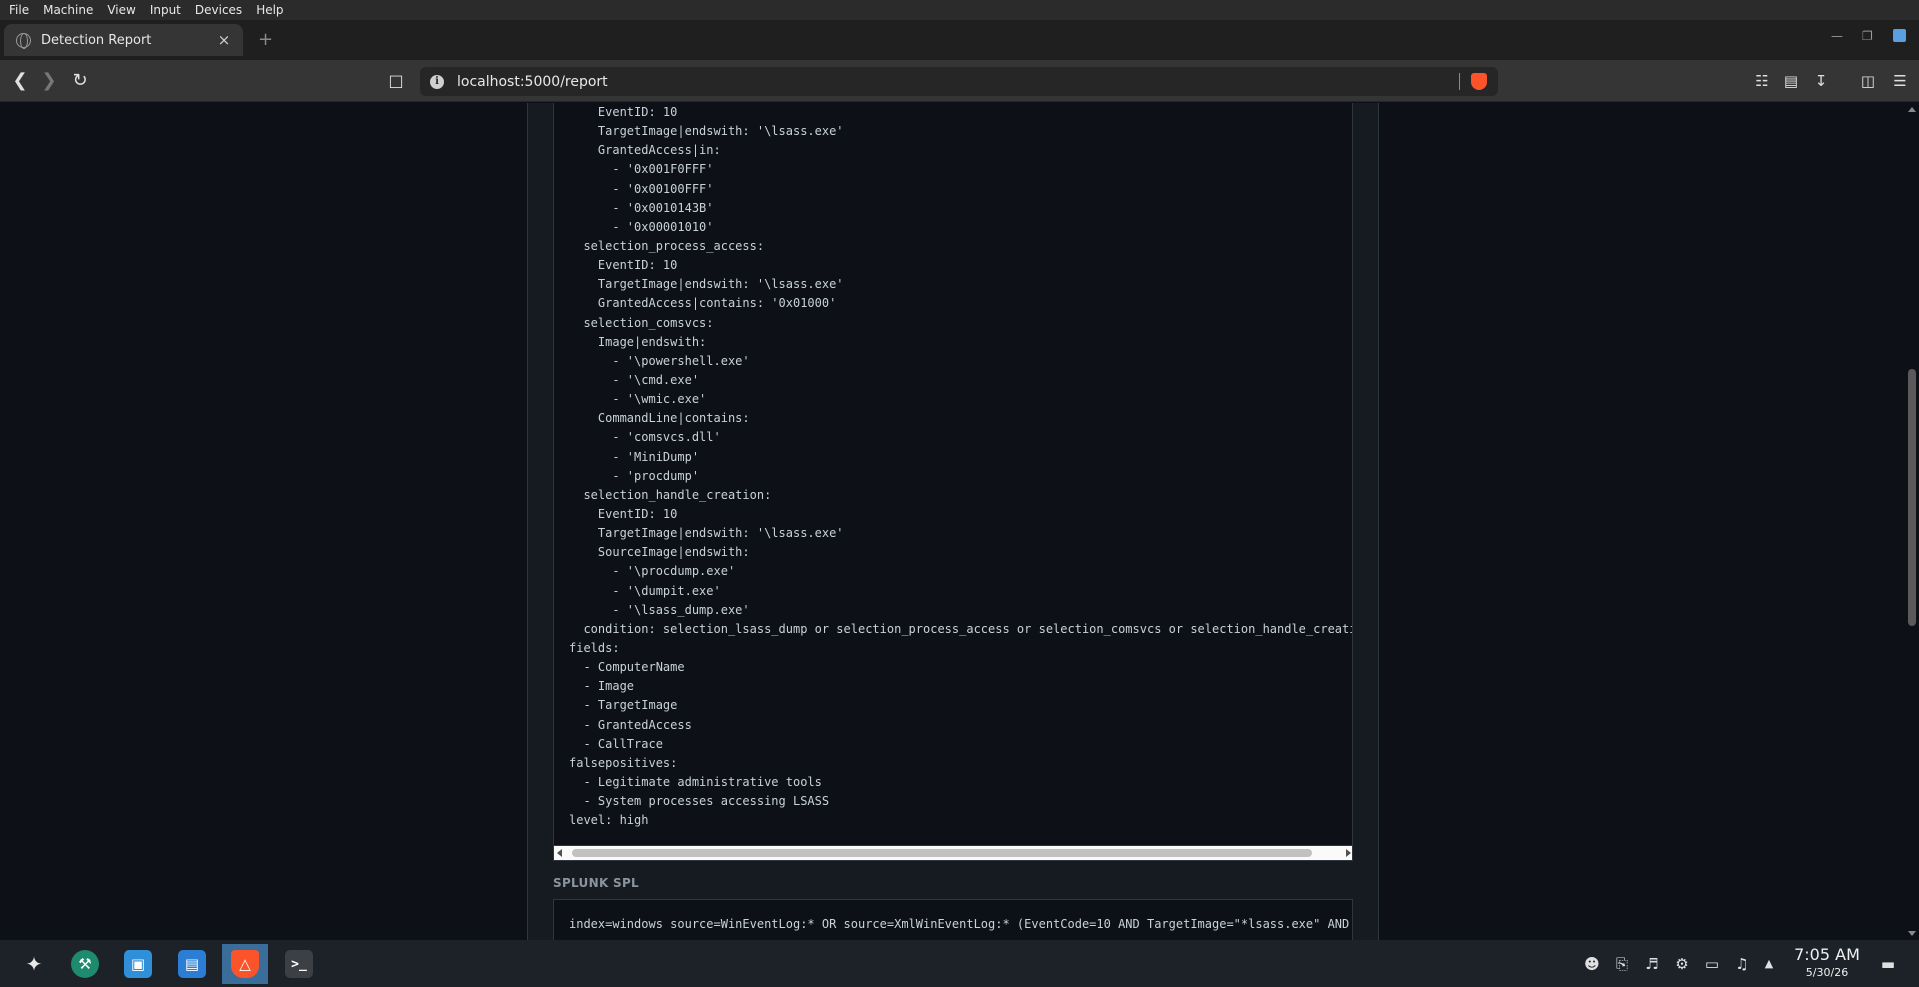 This screenshot has height=987, width=1919. I want to click on taskbar-app-system-tools: ⚒, so click(85, 964).